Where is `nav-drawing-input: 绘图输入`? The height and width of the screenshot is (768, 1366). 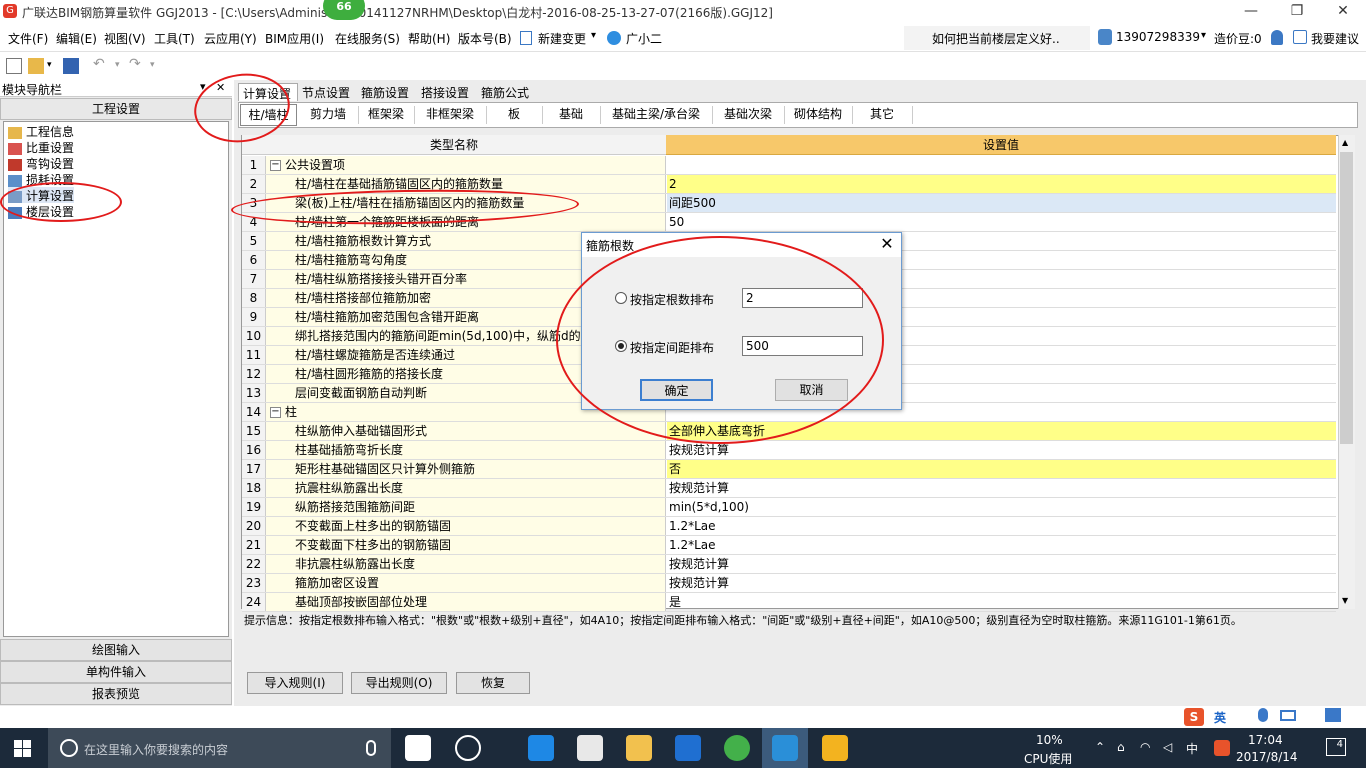
nav-drawing-input: 绘图输入 is located at coordinates (116, 650).